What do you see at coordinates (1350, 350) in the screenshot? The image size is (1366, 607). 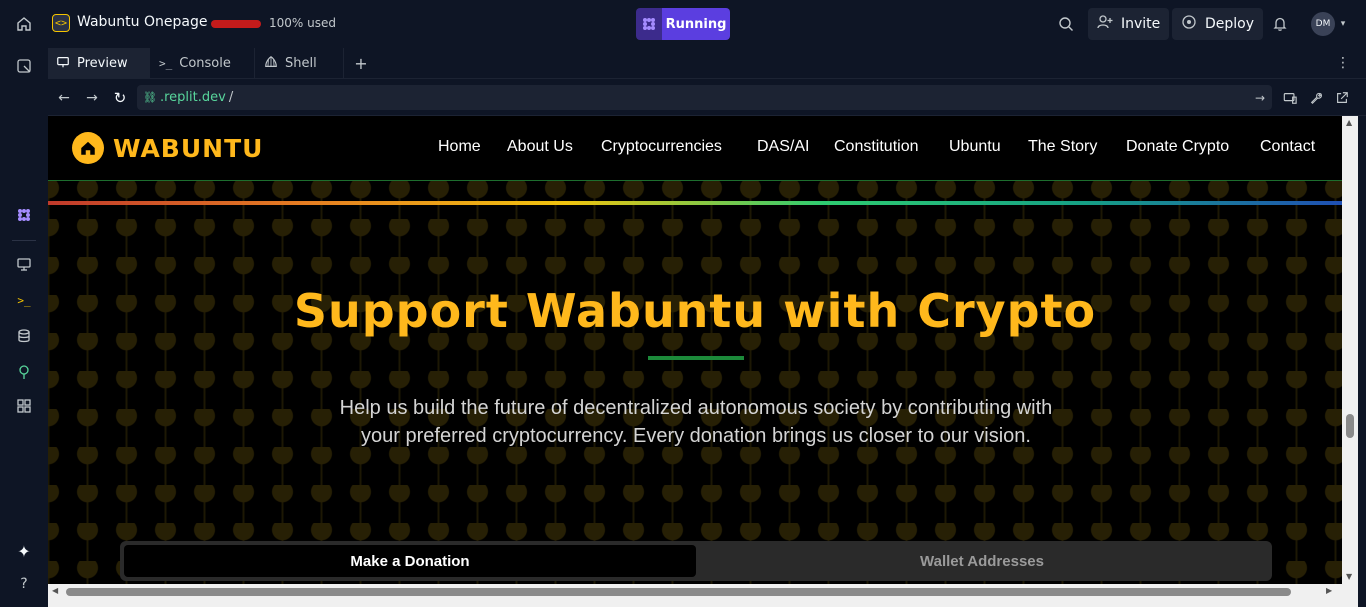 I see `vertical-scrollbar: ▲ ▼` at bounding box center [1350, 350].